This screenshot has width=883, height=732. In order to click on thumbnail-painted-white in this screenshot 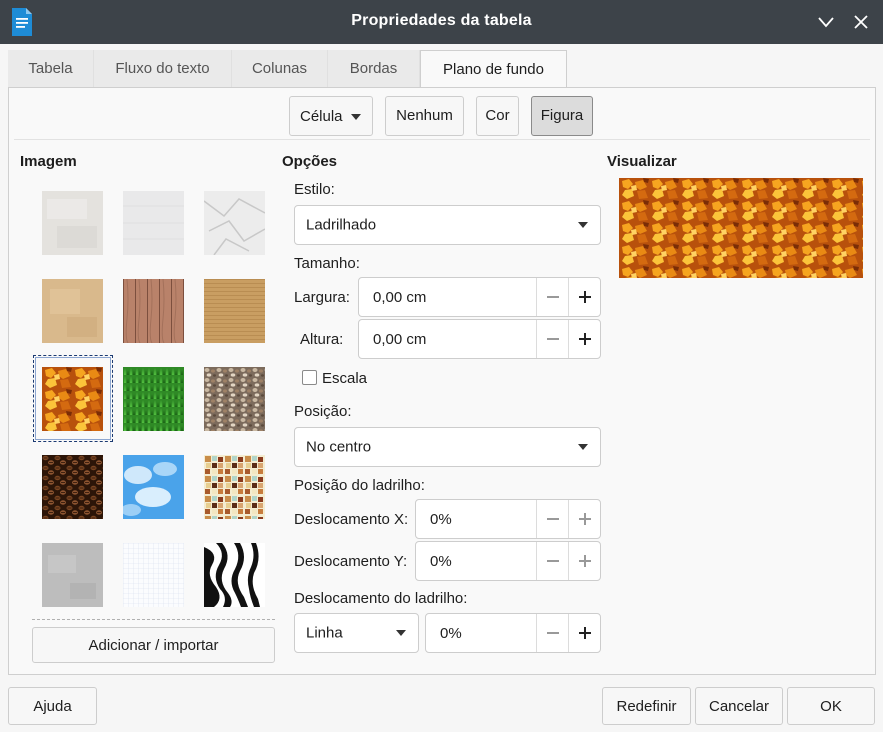, I will do `click(72, 223)`.